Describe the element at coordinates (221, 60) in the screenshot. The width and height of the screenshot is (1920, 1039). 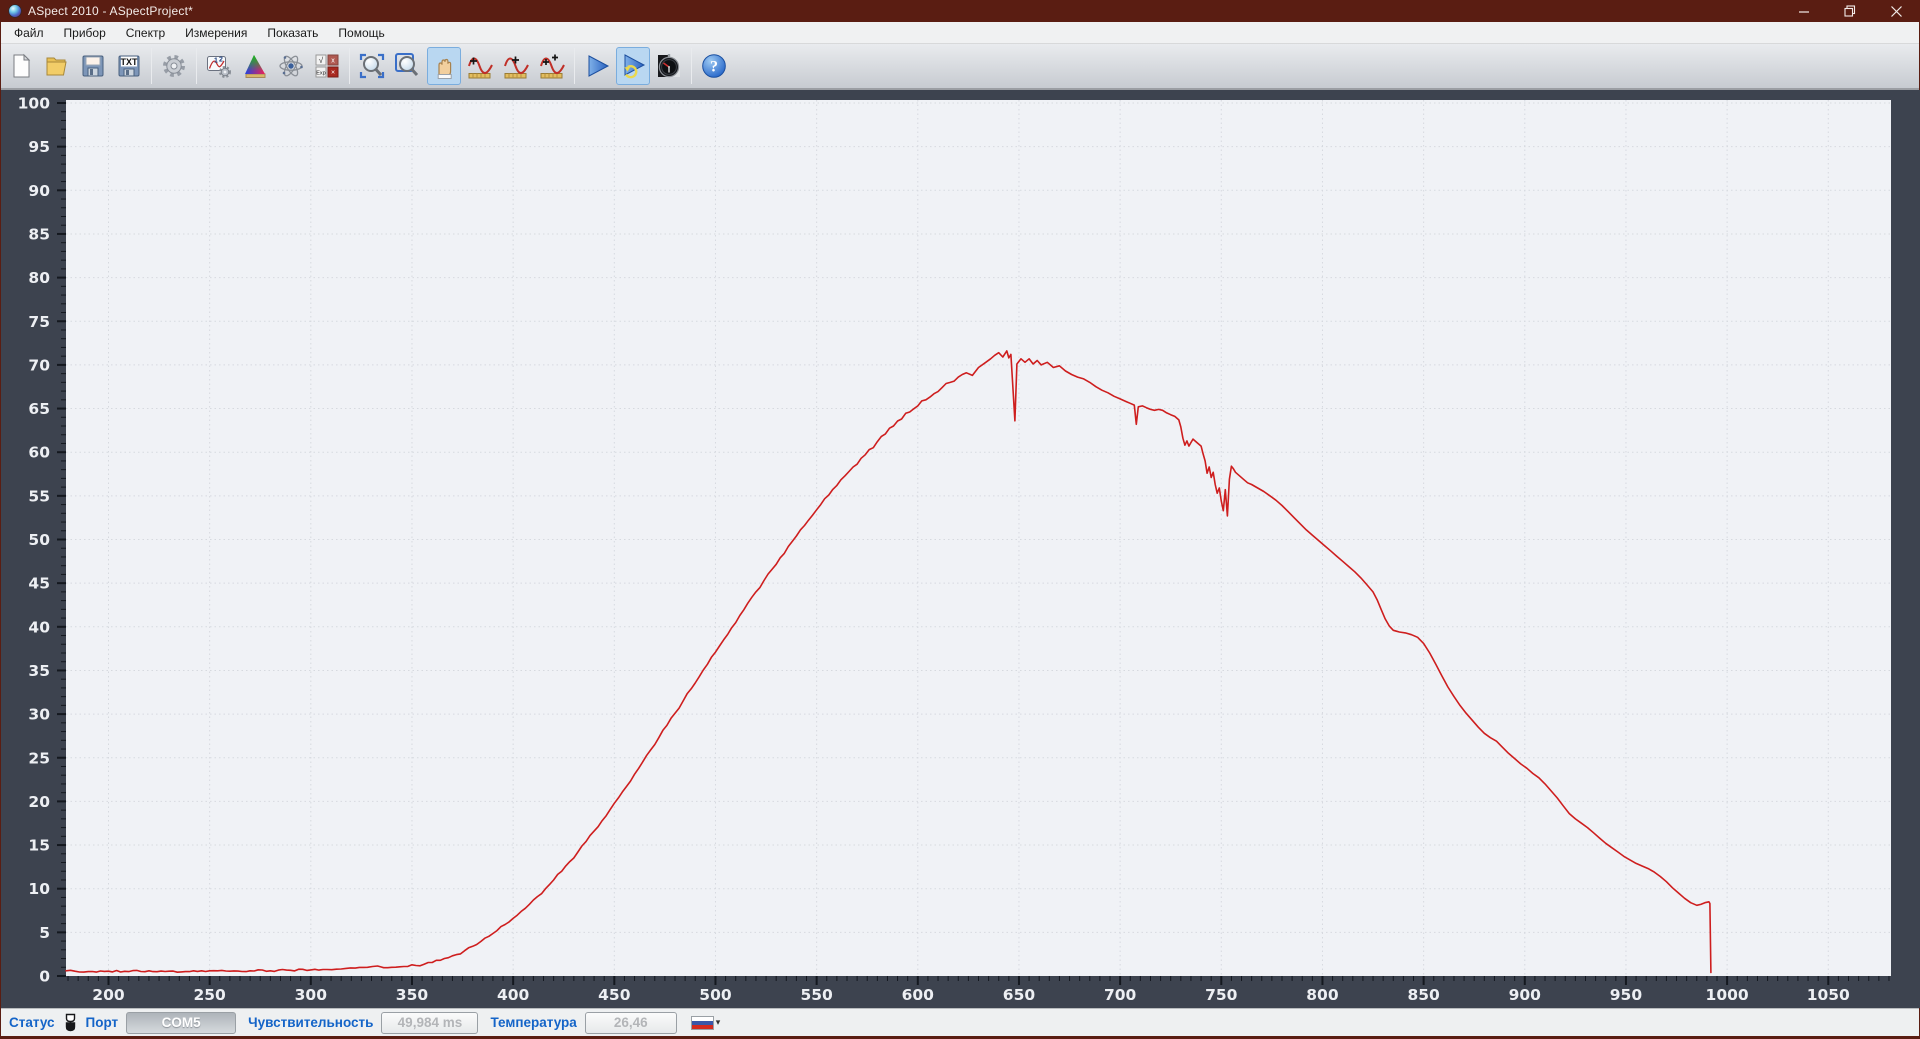
I see `svg-text: 2` at that location.